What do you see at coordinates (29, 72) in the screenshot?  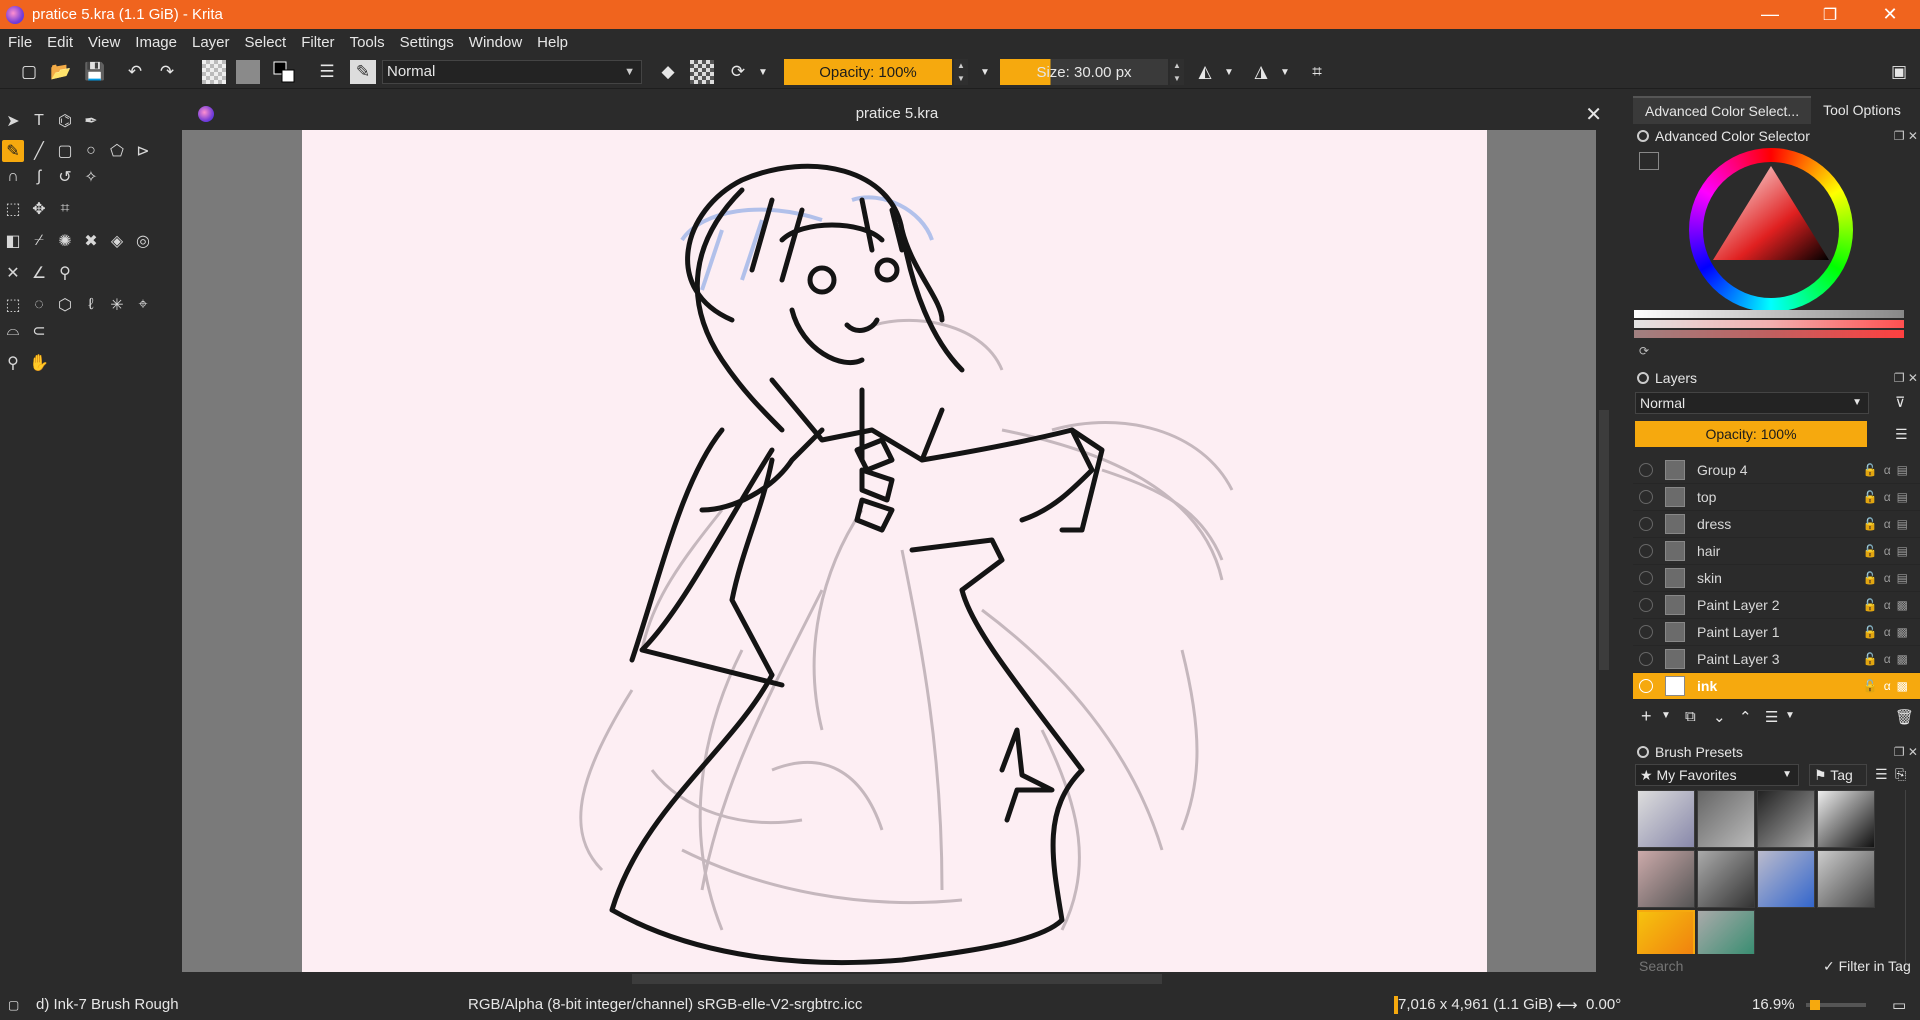 I see `new-document-icon: ▢` at bounding box center [29, 72].